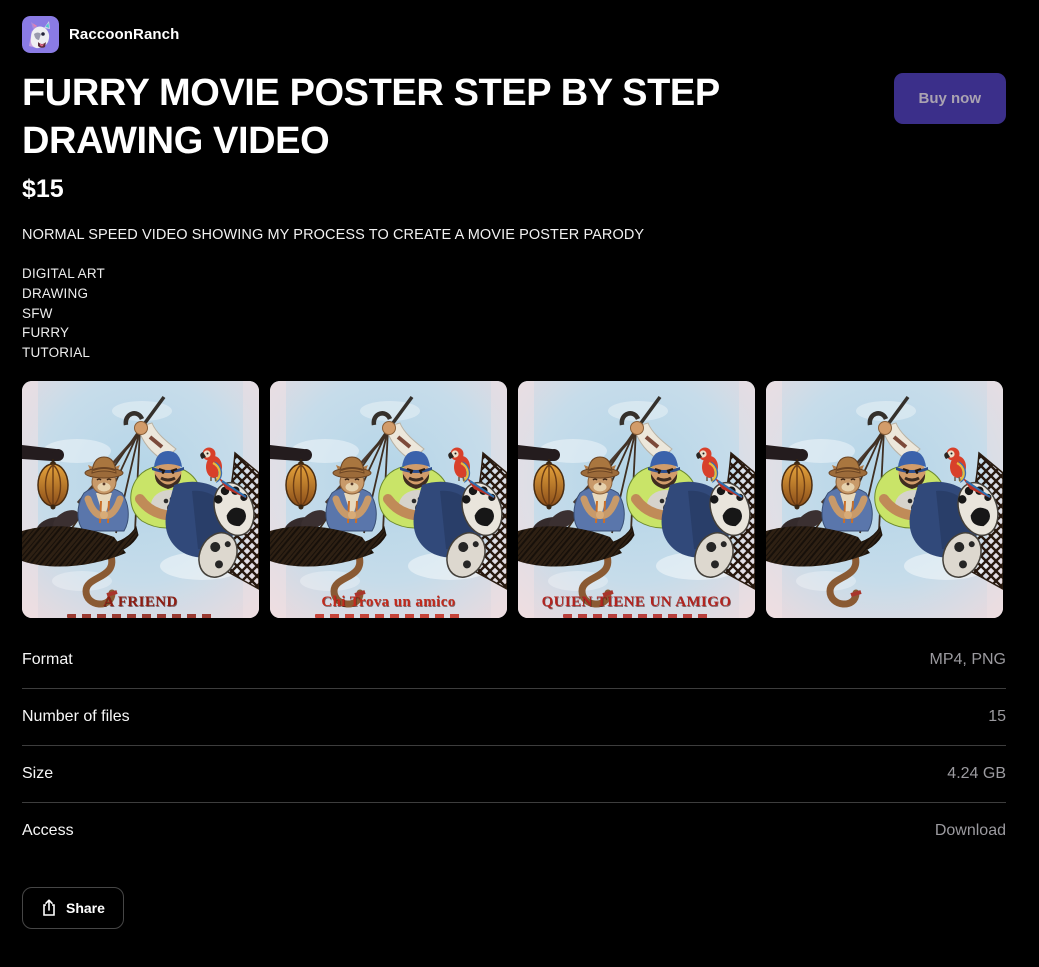 The width and height of the screenshot is (1039, 967). Describe the element at coordinates (48, 830) in the screenshot. I see `detail-label: Access` at that location.